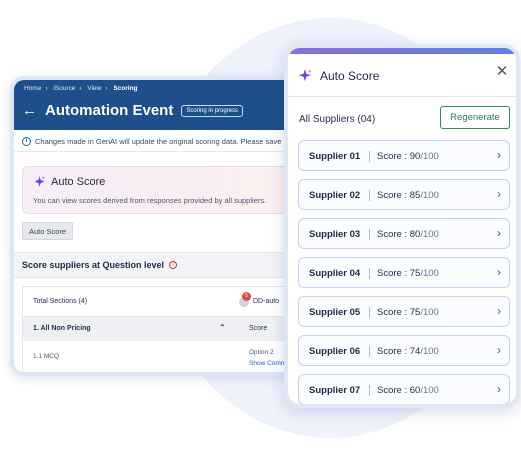 The image size is (521, 451). What do you see at coordinates (60, 301) in the screenshot?
I see `total-sections-header: Total Sections (4)` at bounding box center [60, 301].